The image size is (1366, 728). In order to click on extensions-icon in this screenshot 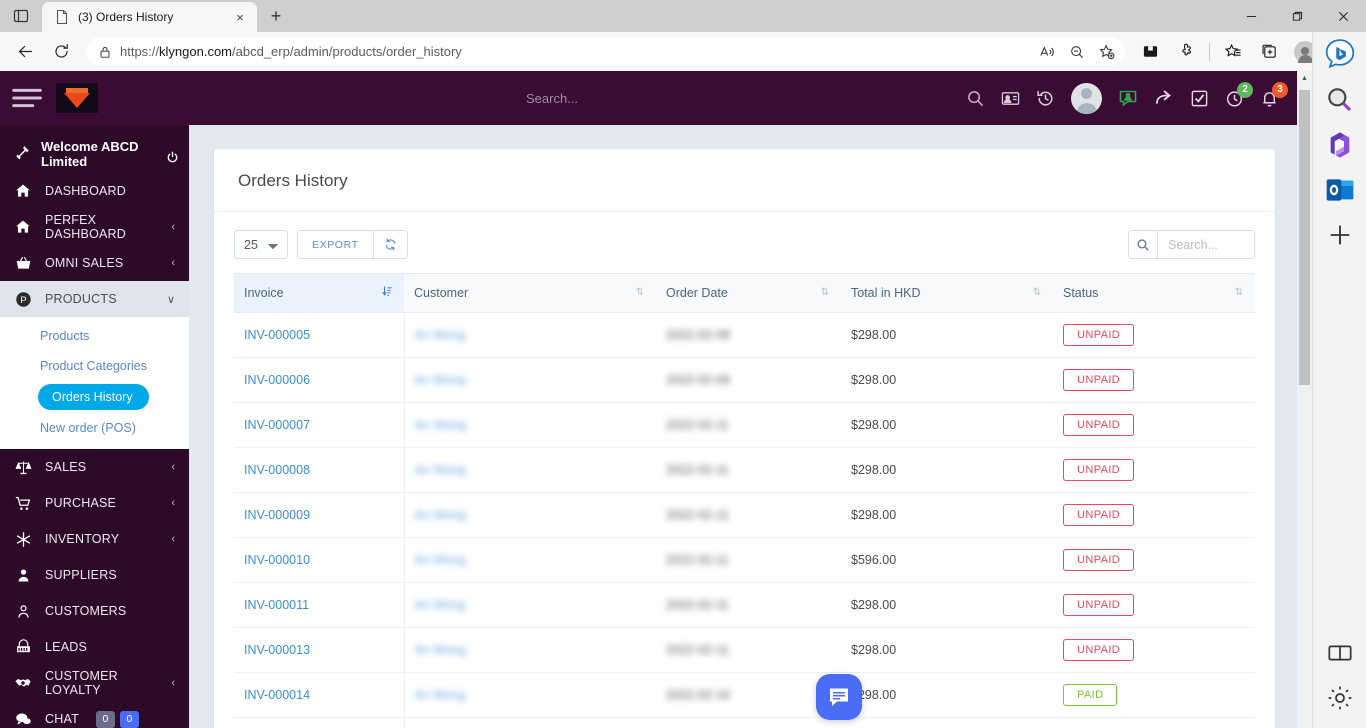, I will do `click(1186, 52)`.